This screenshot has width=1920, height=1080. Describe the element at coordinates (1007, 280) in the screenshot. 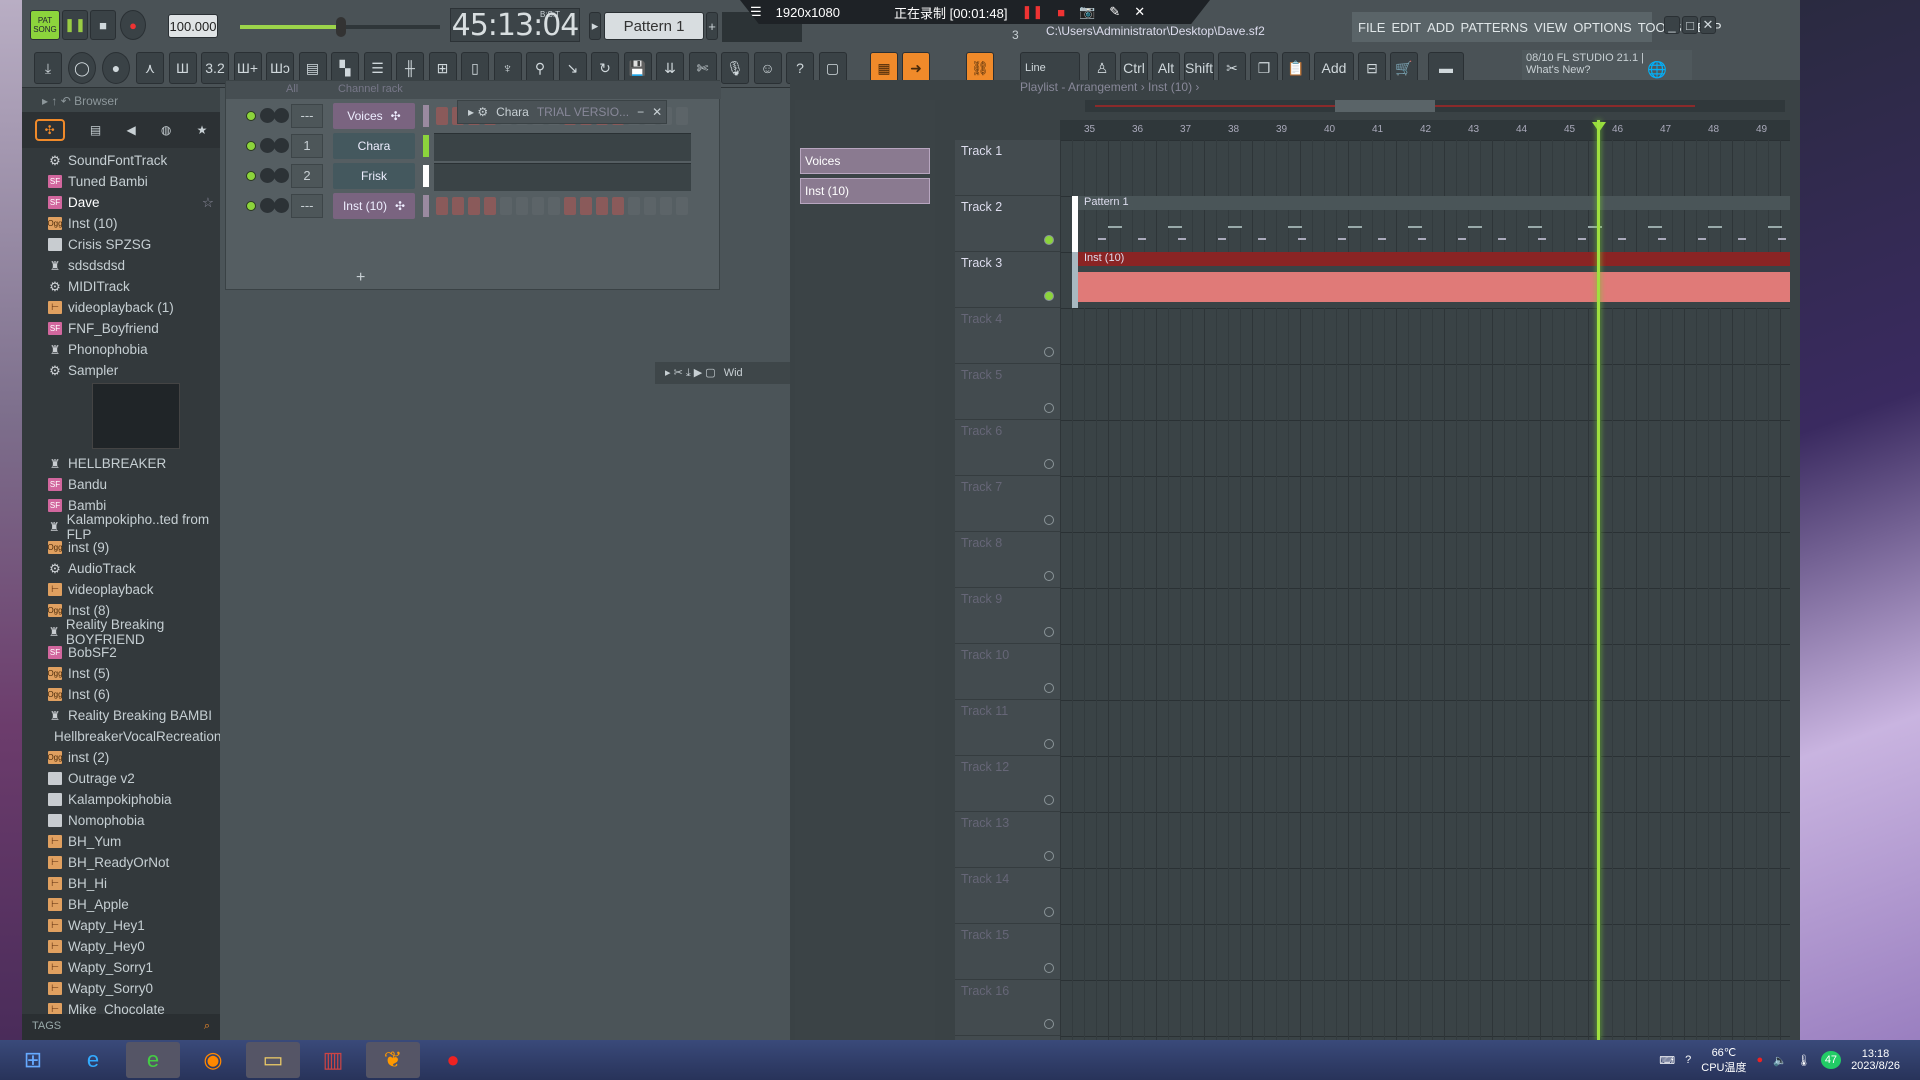

I see `track-header: Track 3` at that location.